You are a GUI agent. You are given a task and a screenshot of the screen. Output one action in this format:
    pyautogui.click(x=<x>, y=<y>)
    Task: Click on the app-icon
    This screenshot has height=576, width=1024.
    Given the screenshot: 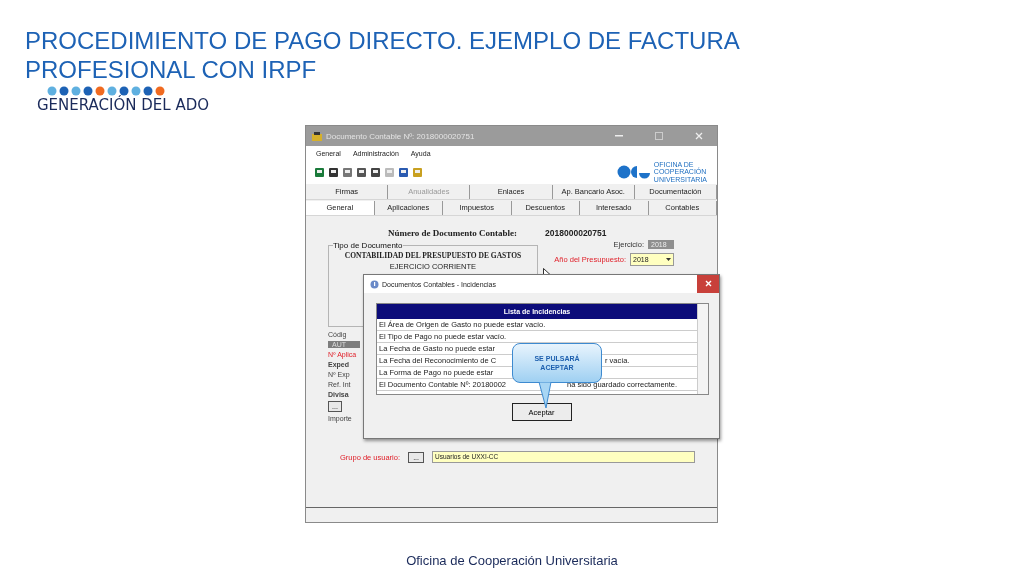 What is the action you would take?
    pyautogui.click(x=317, y=136)
    